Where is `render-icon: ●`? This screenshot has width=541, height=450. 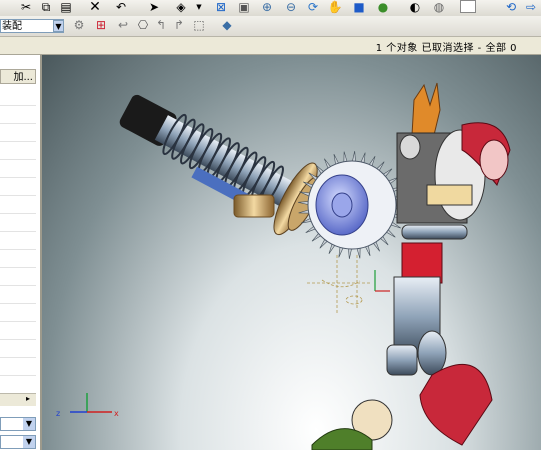 render-icon: ● is located at coordinates (383, 7).